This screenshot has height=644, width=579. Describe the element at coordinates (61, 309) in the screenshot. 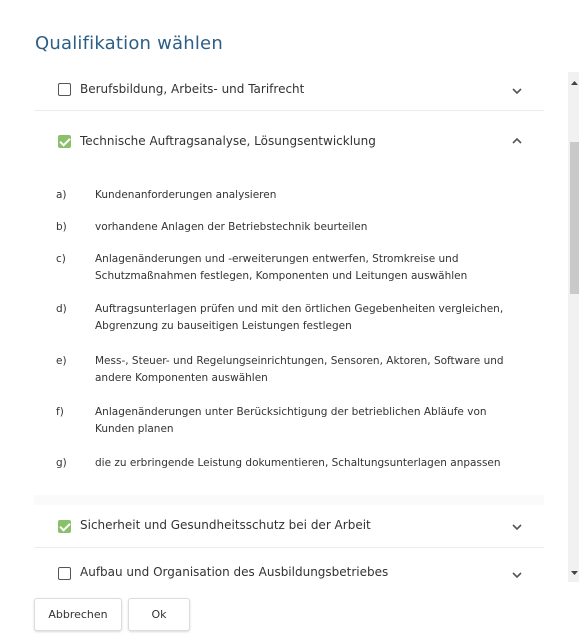

I see `item-key: d)` at that location.